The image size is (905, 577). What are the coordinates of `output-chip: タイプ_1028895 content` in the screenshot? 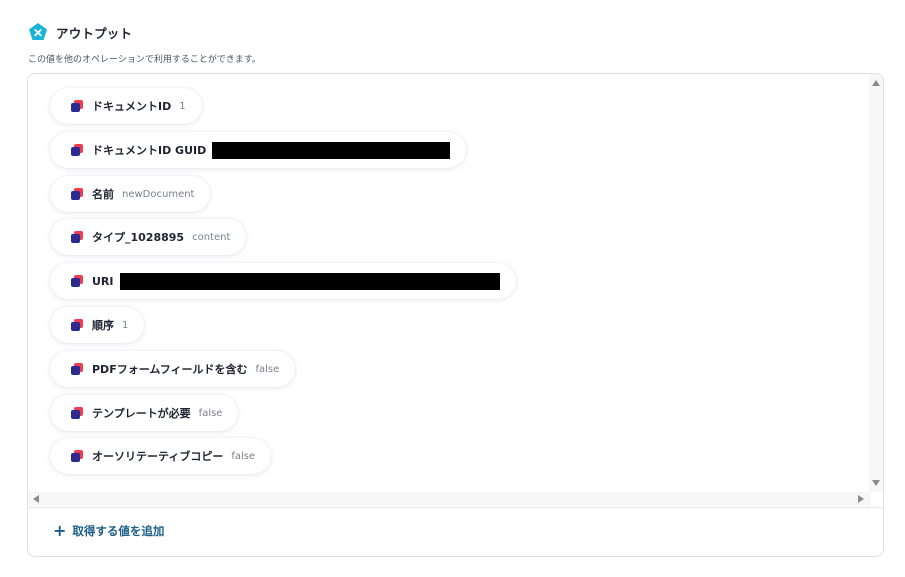 It's located at (148, 237).